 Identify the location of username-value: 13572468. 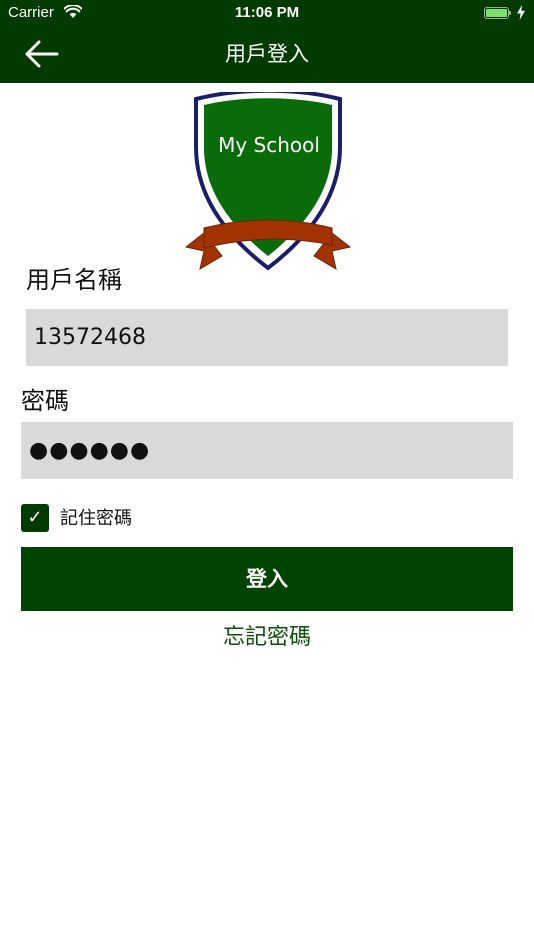
(90, 337).